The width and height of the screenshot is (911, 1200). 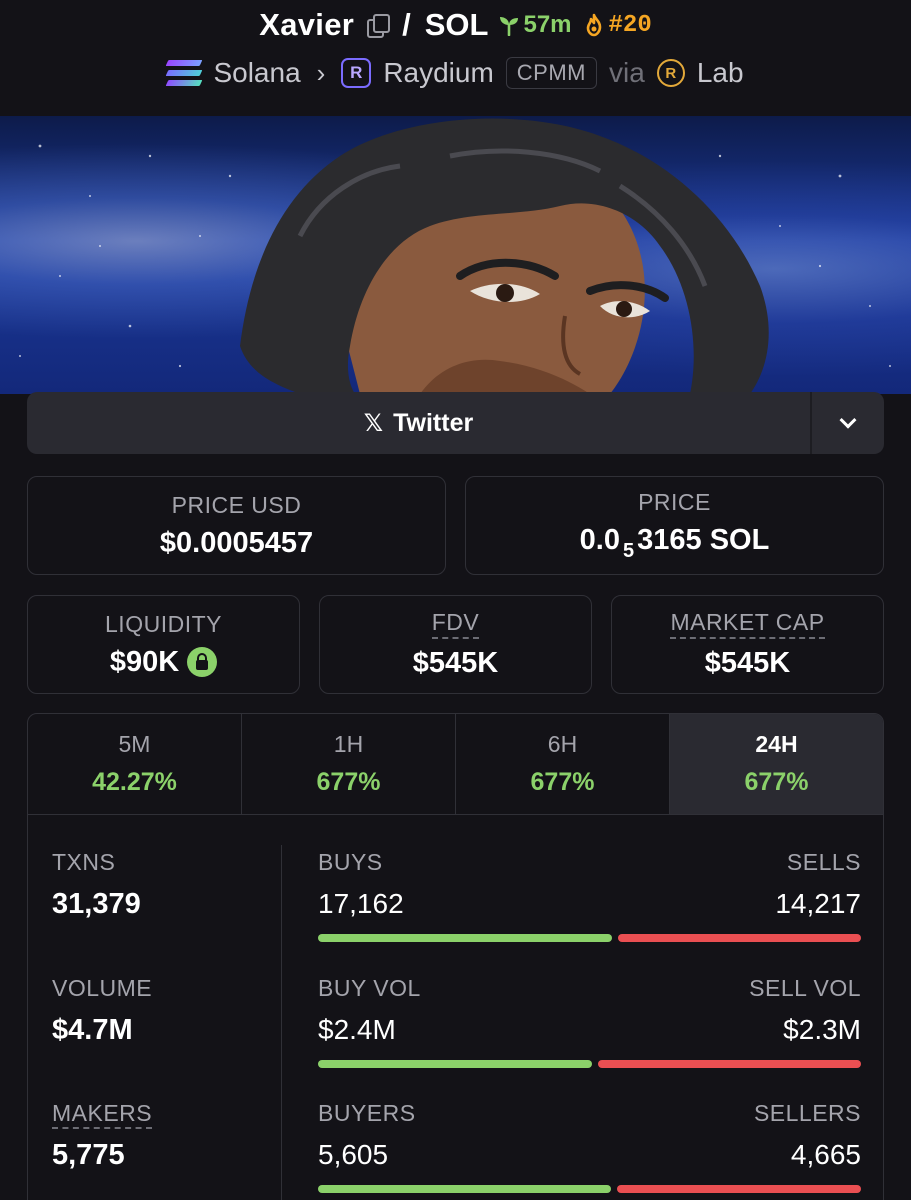 I want to click on buyers-sellers-row: BUYERS SELLERS 5,605 4,665, so click(x=589, y=1146).